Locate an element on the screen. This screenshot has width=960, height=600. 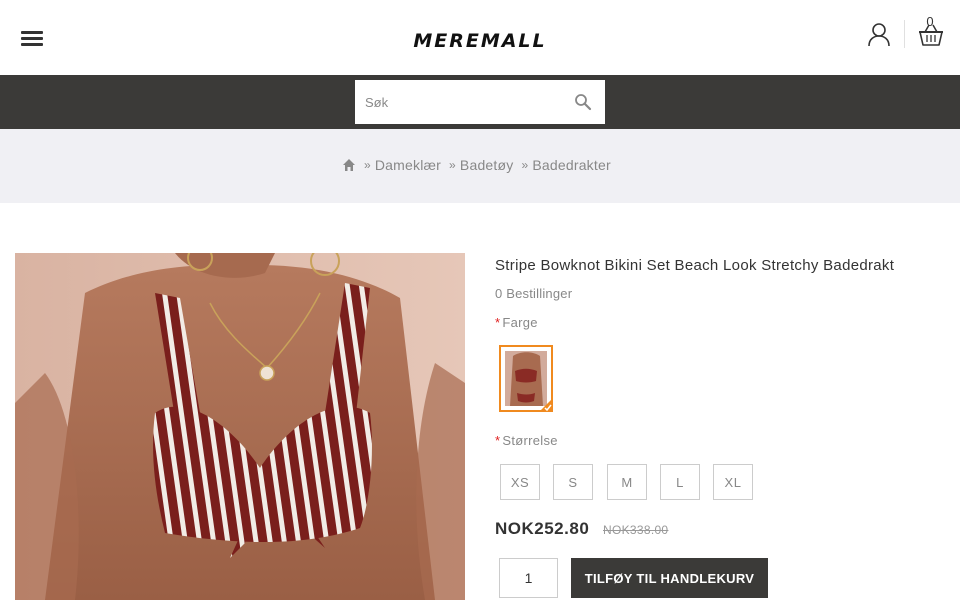
header-divider is located at coordinates (904, 34).